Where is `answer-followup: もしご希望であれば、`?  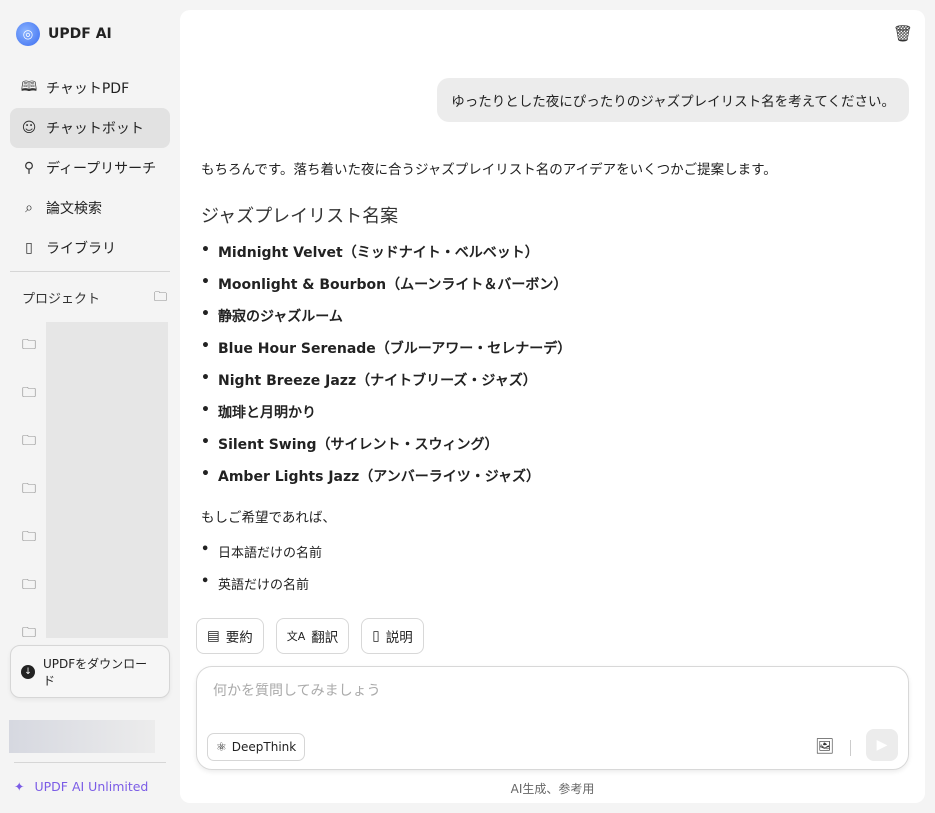 answer-followup: もしご希望であれば、 is located at coordinates (268, 518).